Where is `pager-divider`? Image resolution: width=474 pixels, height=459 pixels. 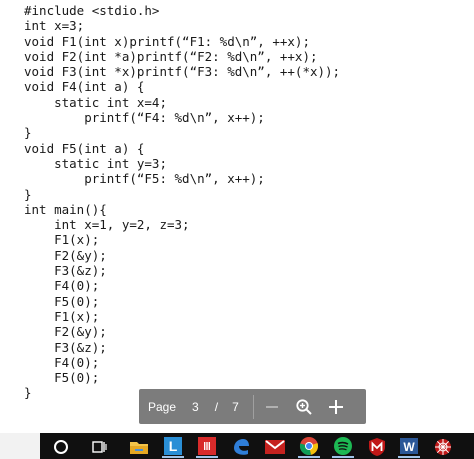 pager-divider is located at coordinates (253, 406).